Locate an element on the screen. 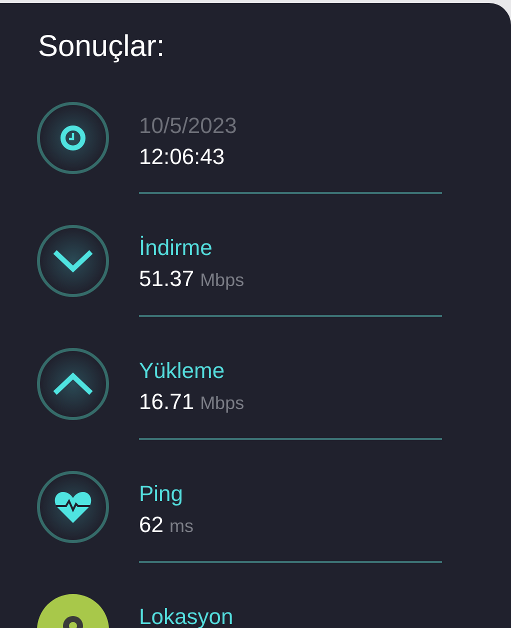  metric-value: 51.37 is located at coordinates (166, 278).